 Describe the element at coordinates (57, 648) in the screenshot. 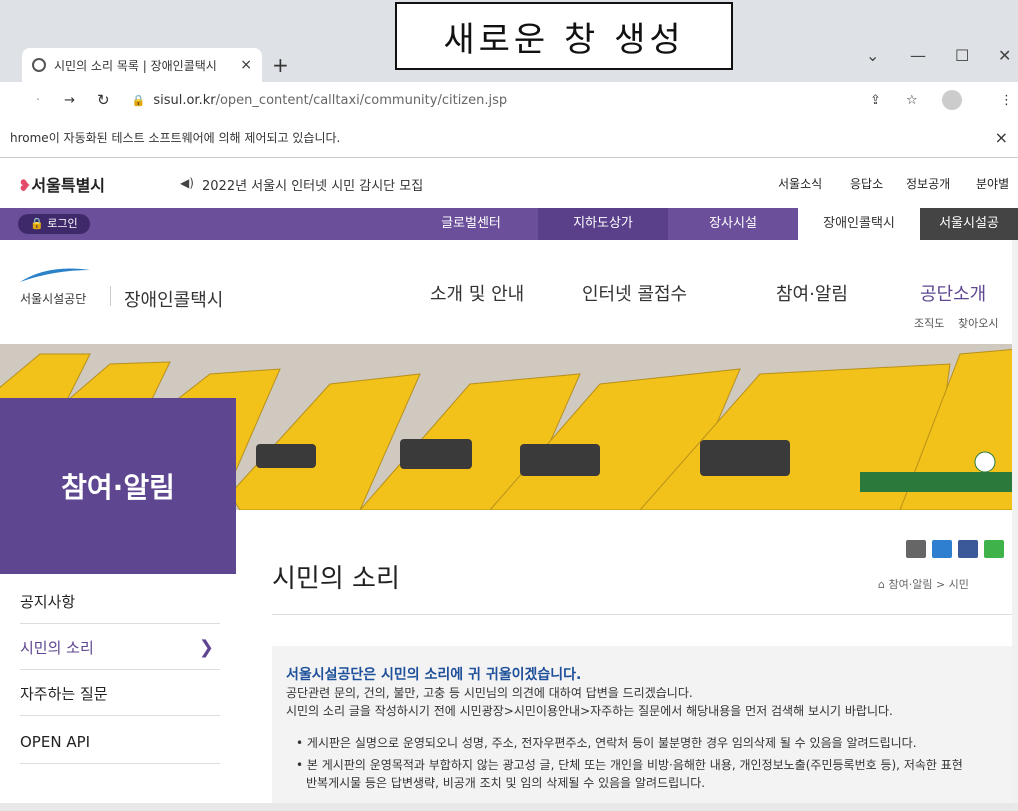

I see `sidebar-item-label: 시민의 소리` at that location.